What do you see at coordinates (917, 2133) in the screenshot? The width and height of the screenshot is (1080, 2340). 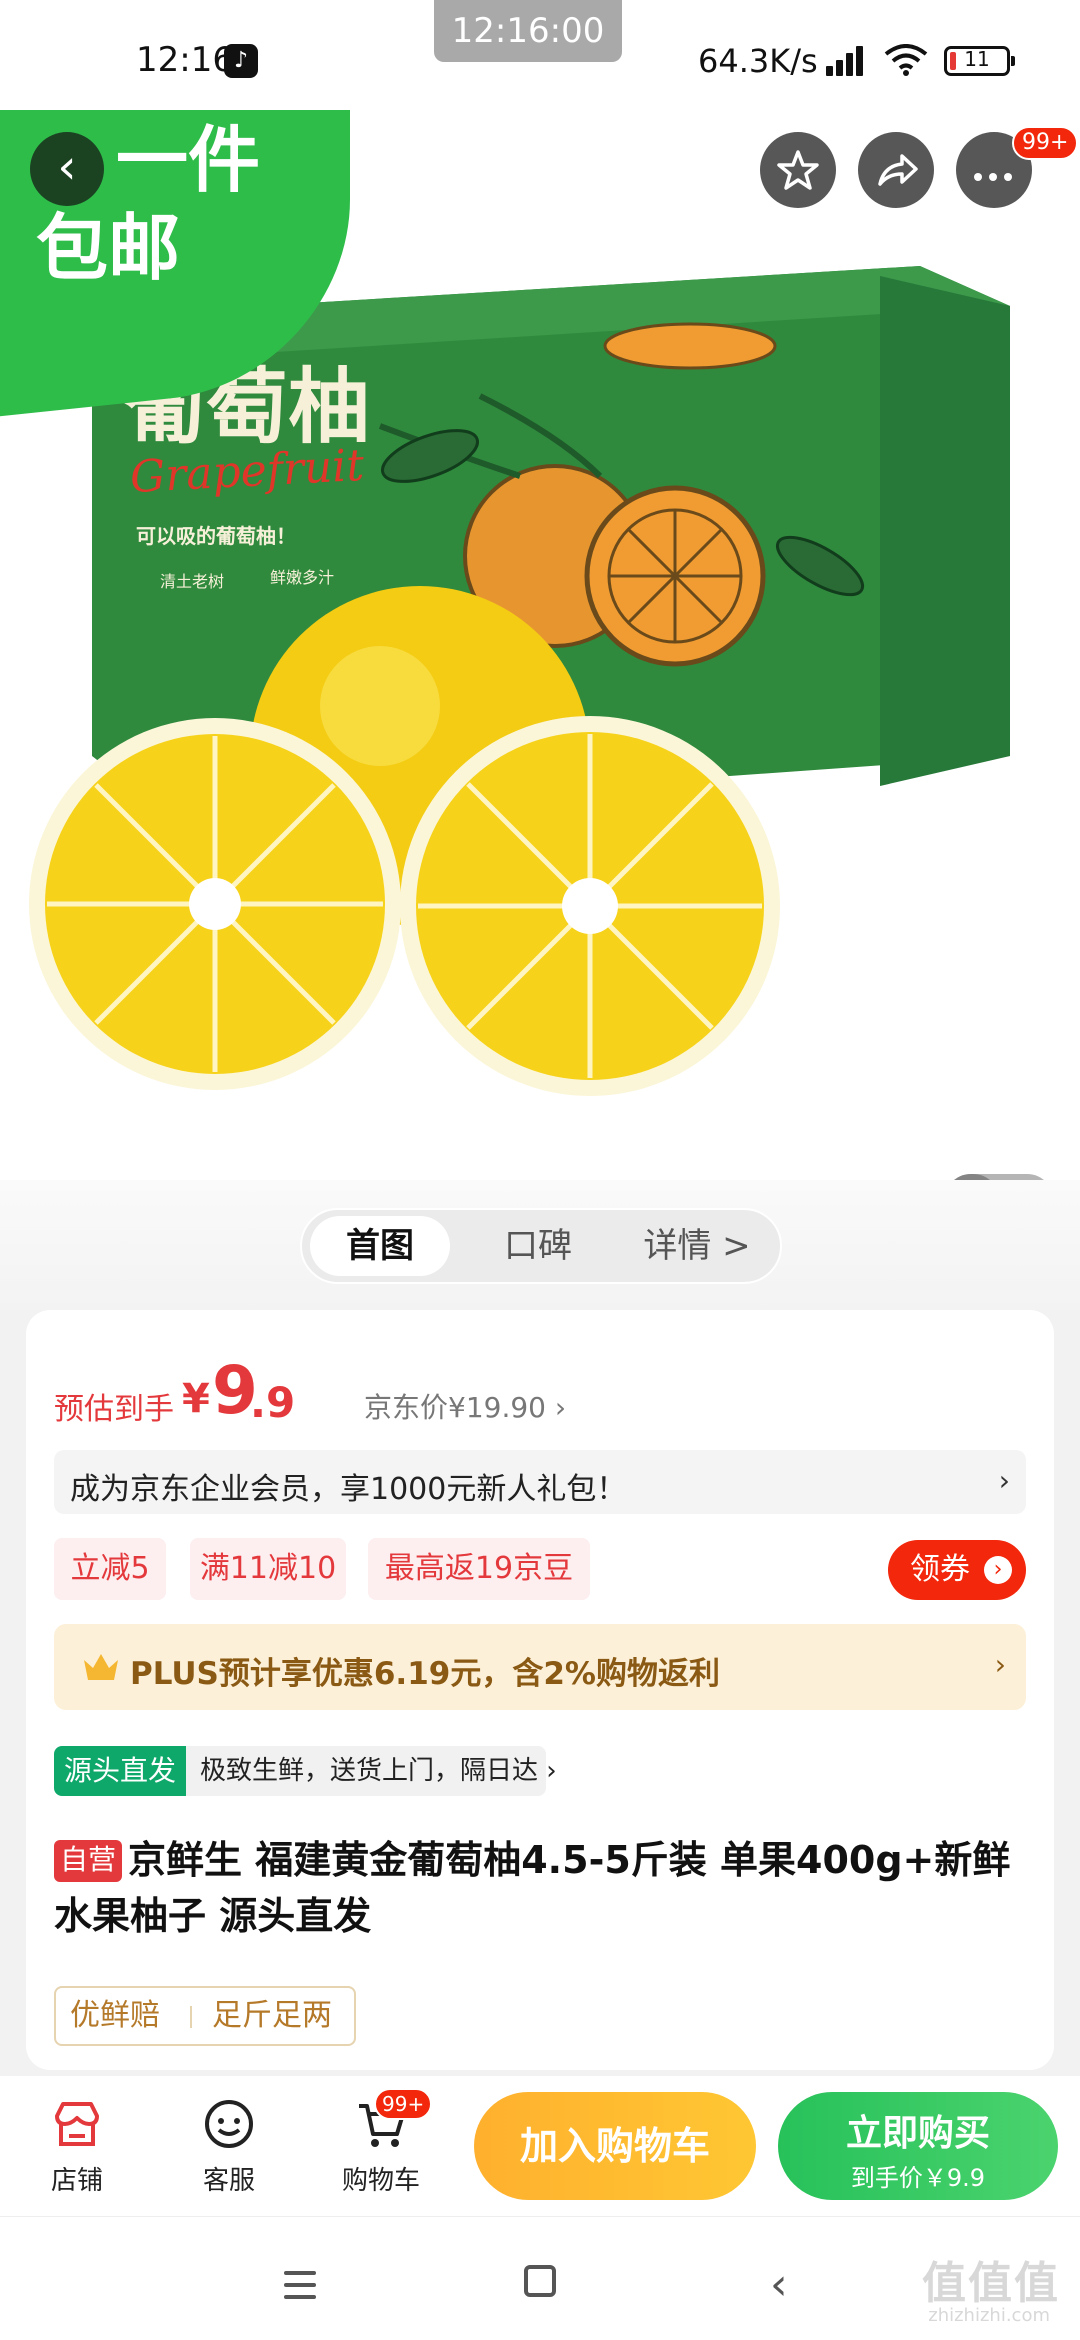 I see `buy-now-label: 立即购买` at bounding box center [917, 2133].